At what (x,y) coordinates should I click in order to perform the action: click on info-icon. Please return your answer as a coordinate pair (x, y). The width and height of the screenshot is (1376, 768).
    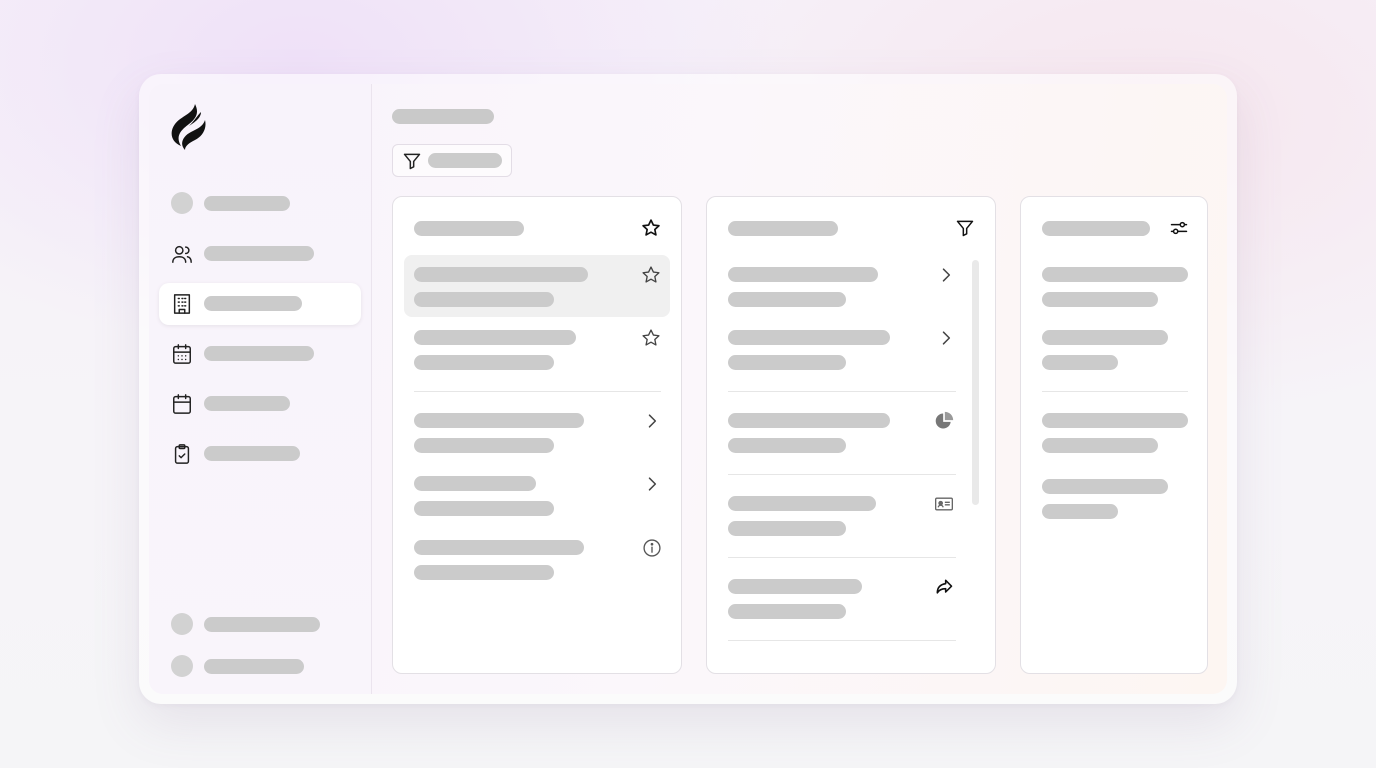
    Looking at the image, I should click on (652, 548).